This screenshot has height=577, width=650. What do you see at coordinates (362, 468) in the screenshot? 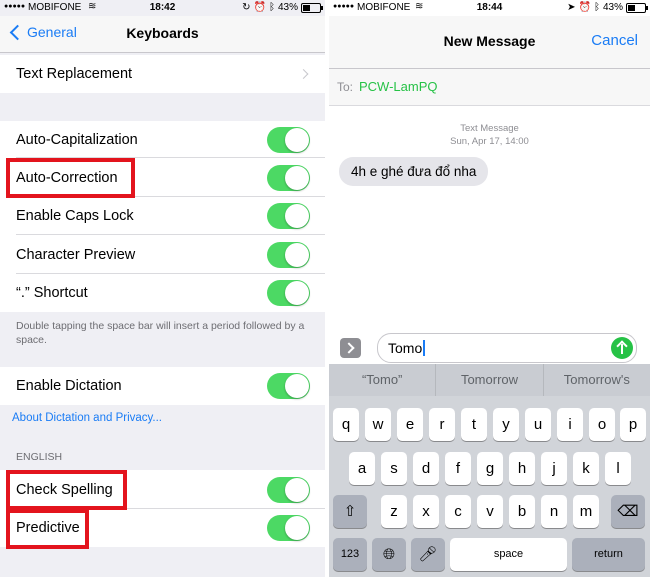
I see `key-a: a` at bounding box center [362, 468].